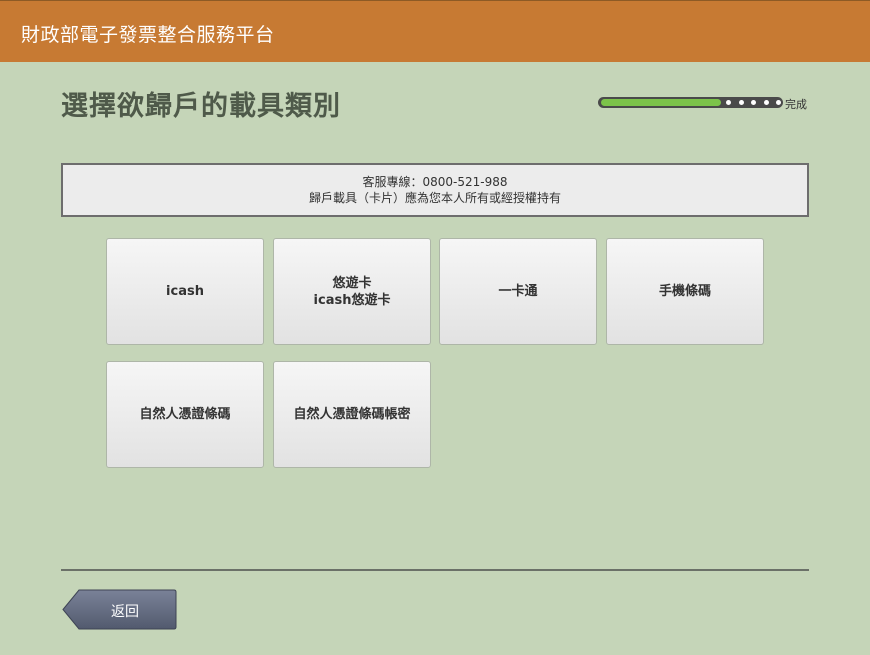 Image resolution: width=870 pixels, height=655 pixels. What do you see at coordinates (796, 104) in the screenshot?
I see `progress-label: 完成` at bounding box center [796, 104].